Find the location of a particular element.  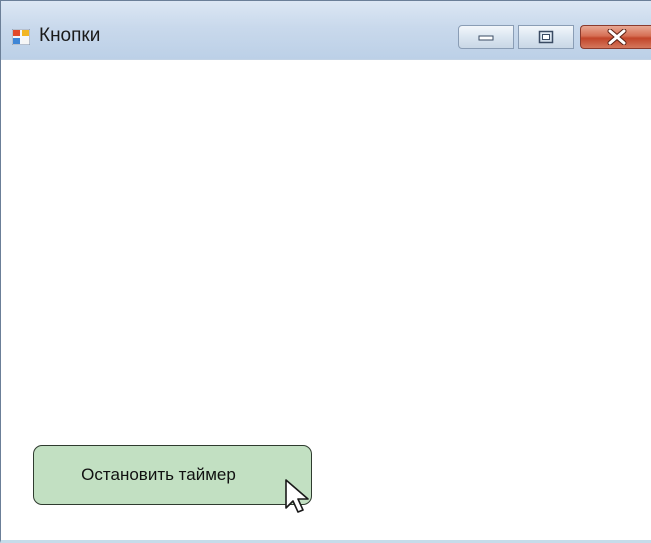

stop-timer-button-label: Остановить таймер is located at coordinates (158, 474).